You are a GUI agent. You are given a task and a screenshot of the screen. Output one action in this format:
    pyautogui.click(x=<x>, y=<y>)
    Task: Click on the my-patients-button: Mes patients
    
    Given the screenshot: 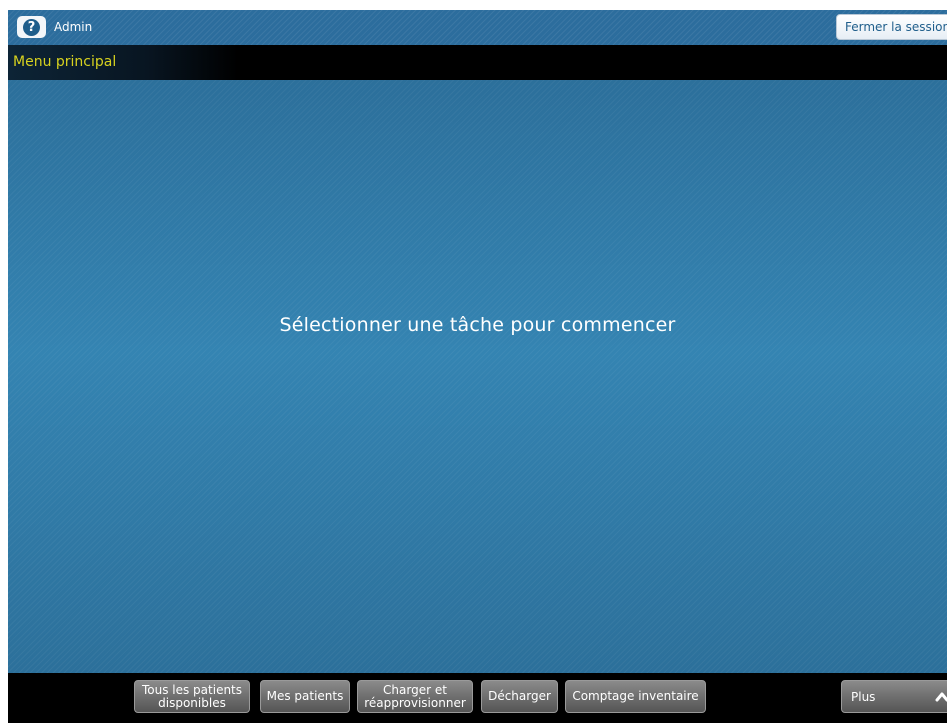 What is the action you would take?
    pyautogui.click(x=305, y=696)
    